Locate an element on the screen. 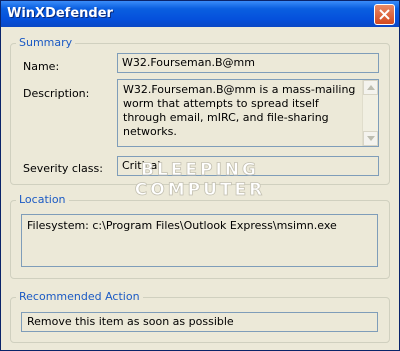 The height and width of the screenshot is (351, 400). scroll-up-button is located at coordinates (370, 87).